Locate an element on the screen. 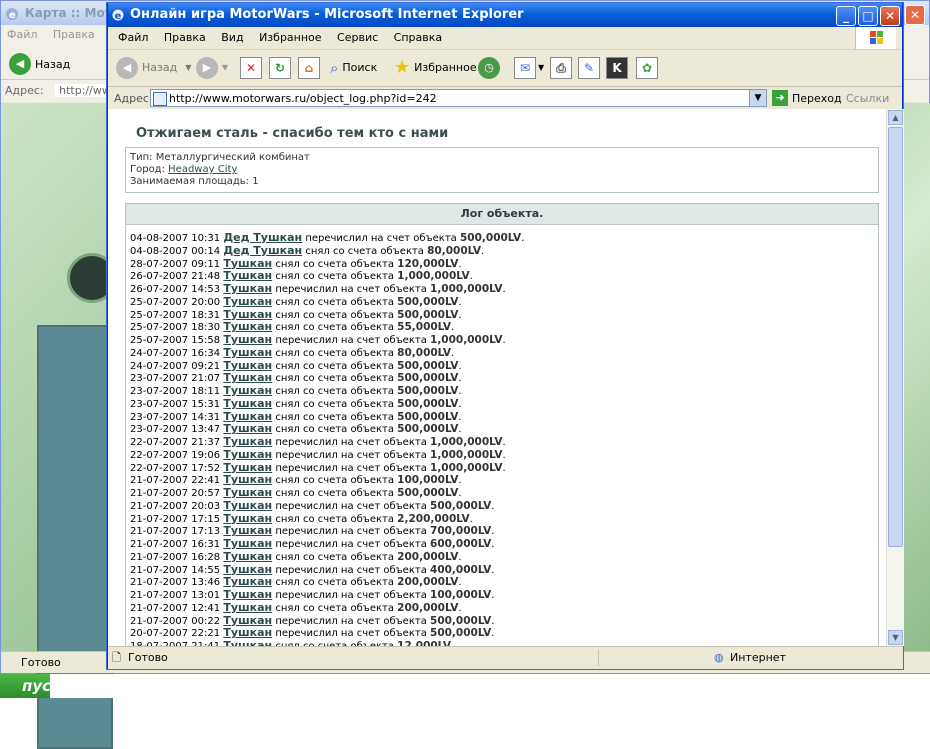  mail-button: ✉ ▼ is located at coordinates (529, 68).